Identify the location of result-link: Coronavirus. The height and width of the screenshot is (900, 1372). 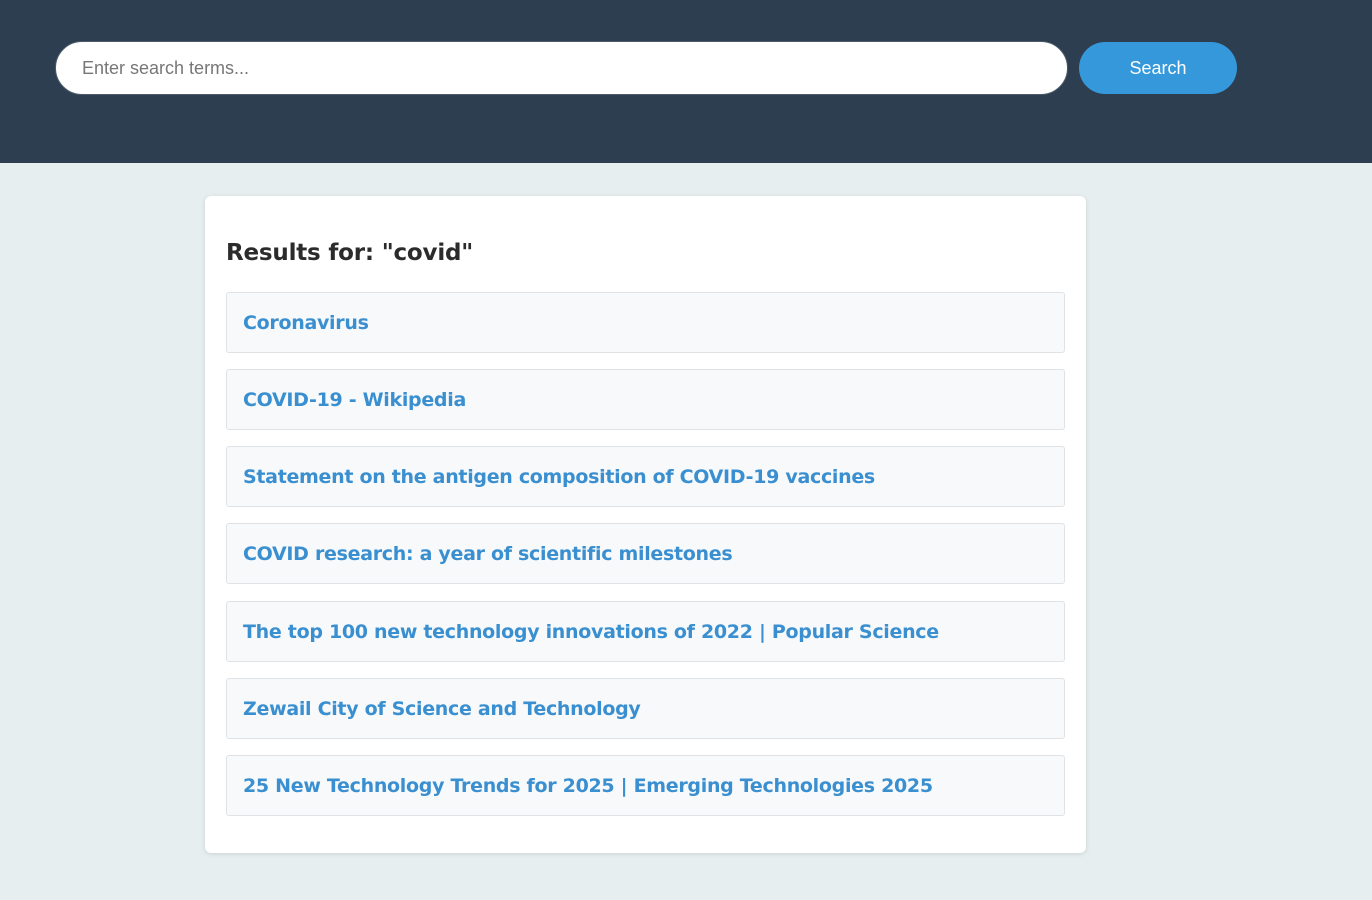
(306, 323).